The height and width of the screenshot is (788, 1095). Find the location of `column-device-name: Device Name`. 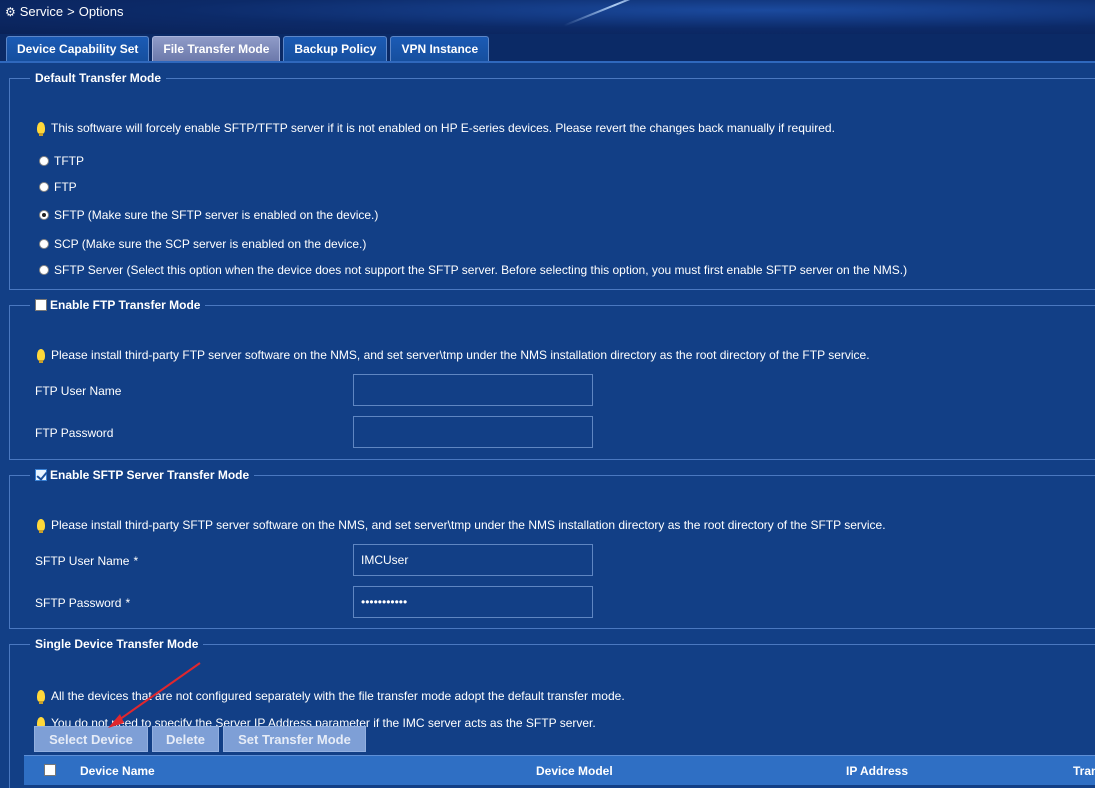

column-device-name: Device Name is located at coordinates (117, 771).